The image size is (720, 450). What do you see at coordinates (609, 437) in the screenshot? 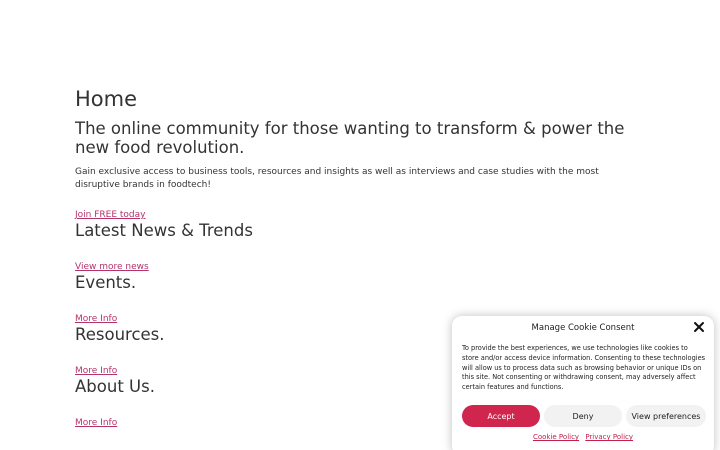
I see `privacy-policy-link: Privacy Policy` at bounding box center [609, 437].